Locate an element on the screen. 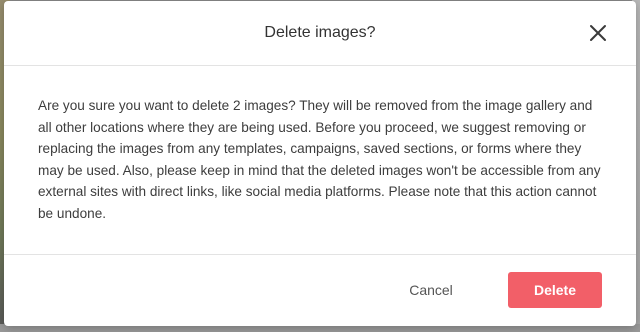 This screenshot has width=640, height=332. delete-button: Delete is located at coordinates (555, 290).